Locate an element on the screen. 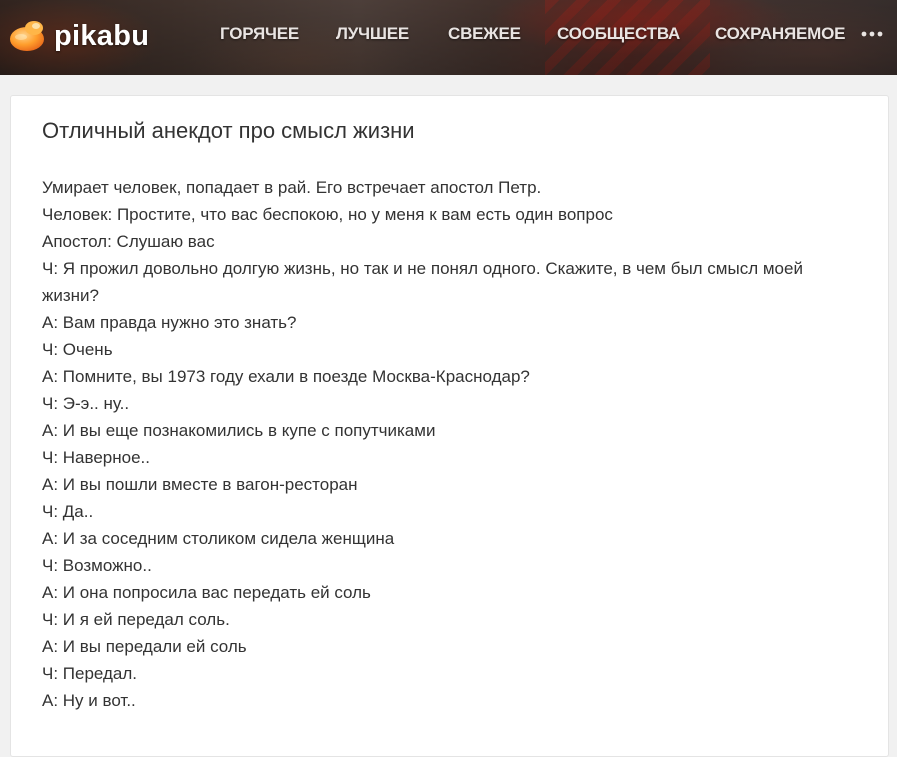 The width and height of the screenshot is (897, 757). site-logo-link: pikabu is located at coordinates (78, 36).